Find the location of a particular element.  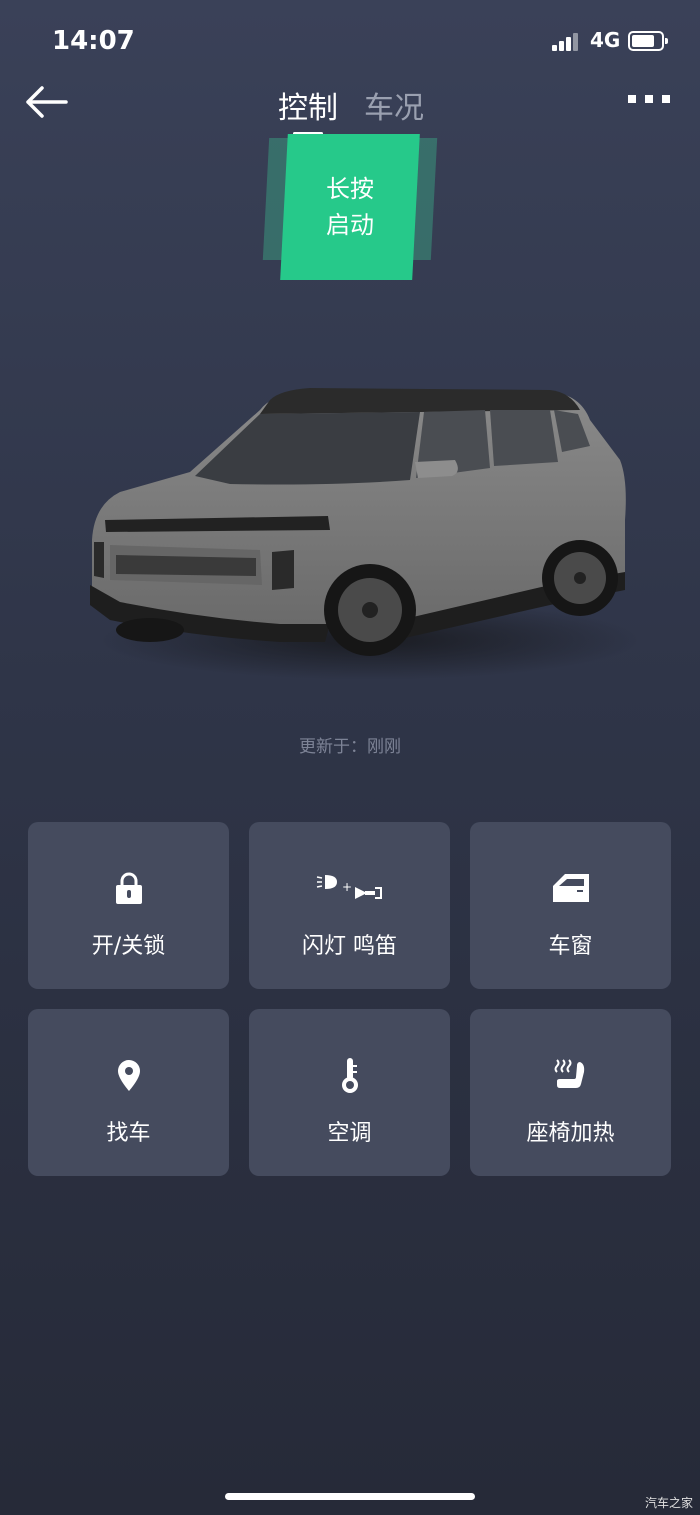

air-conditioning-label: 空调 is located at coordinates (349, 1133).